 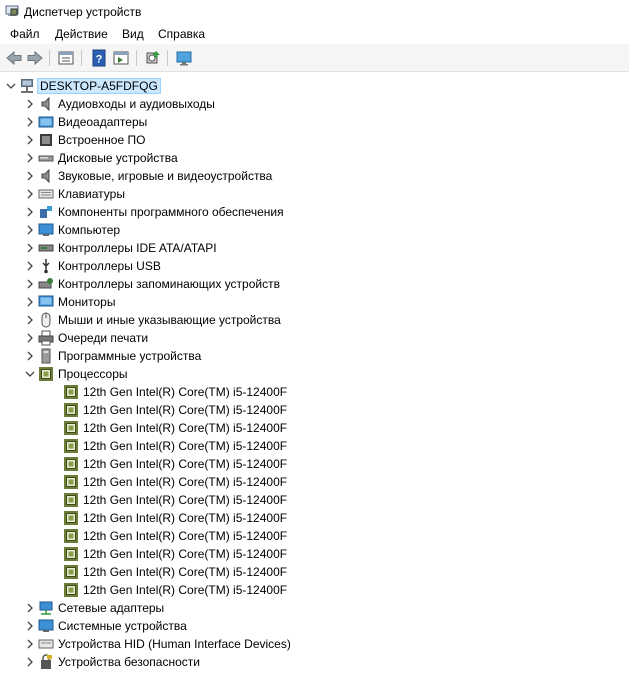 What do you see at coordinates (174, 644) in the screenshot?
I see `tree-category-label: Устройства HID (Human Interface Devices)` at bounding box center [174, 644].